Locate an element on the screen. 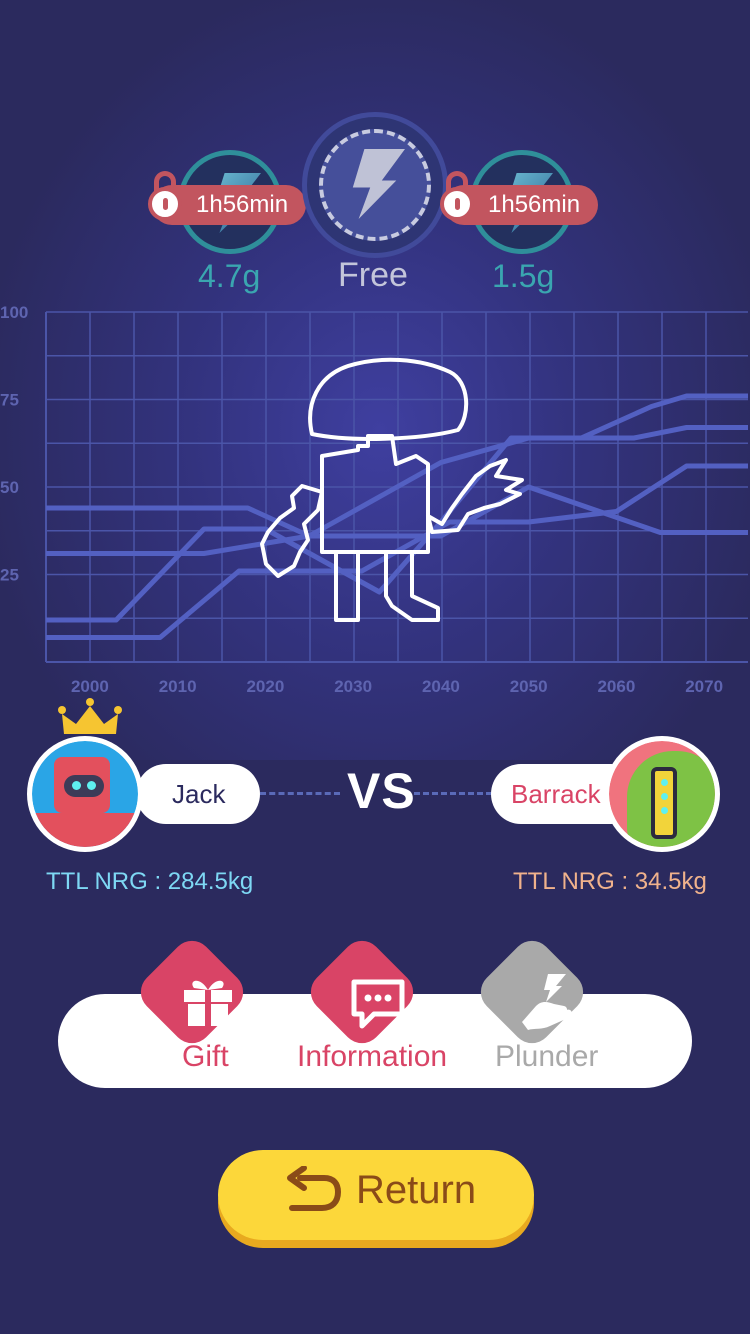 The image size is (750, 1334). y-tick-label: 25 is located at coordinates (9, 575).